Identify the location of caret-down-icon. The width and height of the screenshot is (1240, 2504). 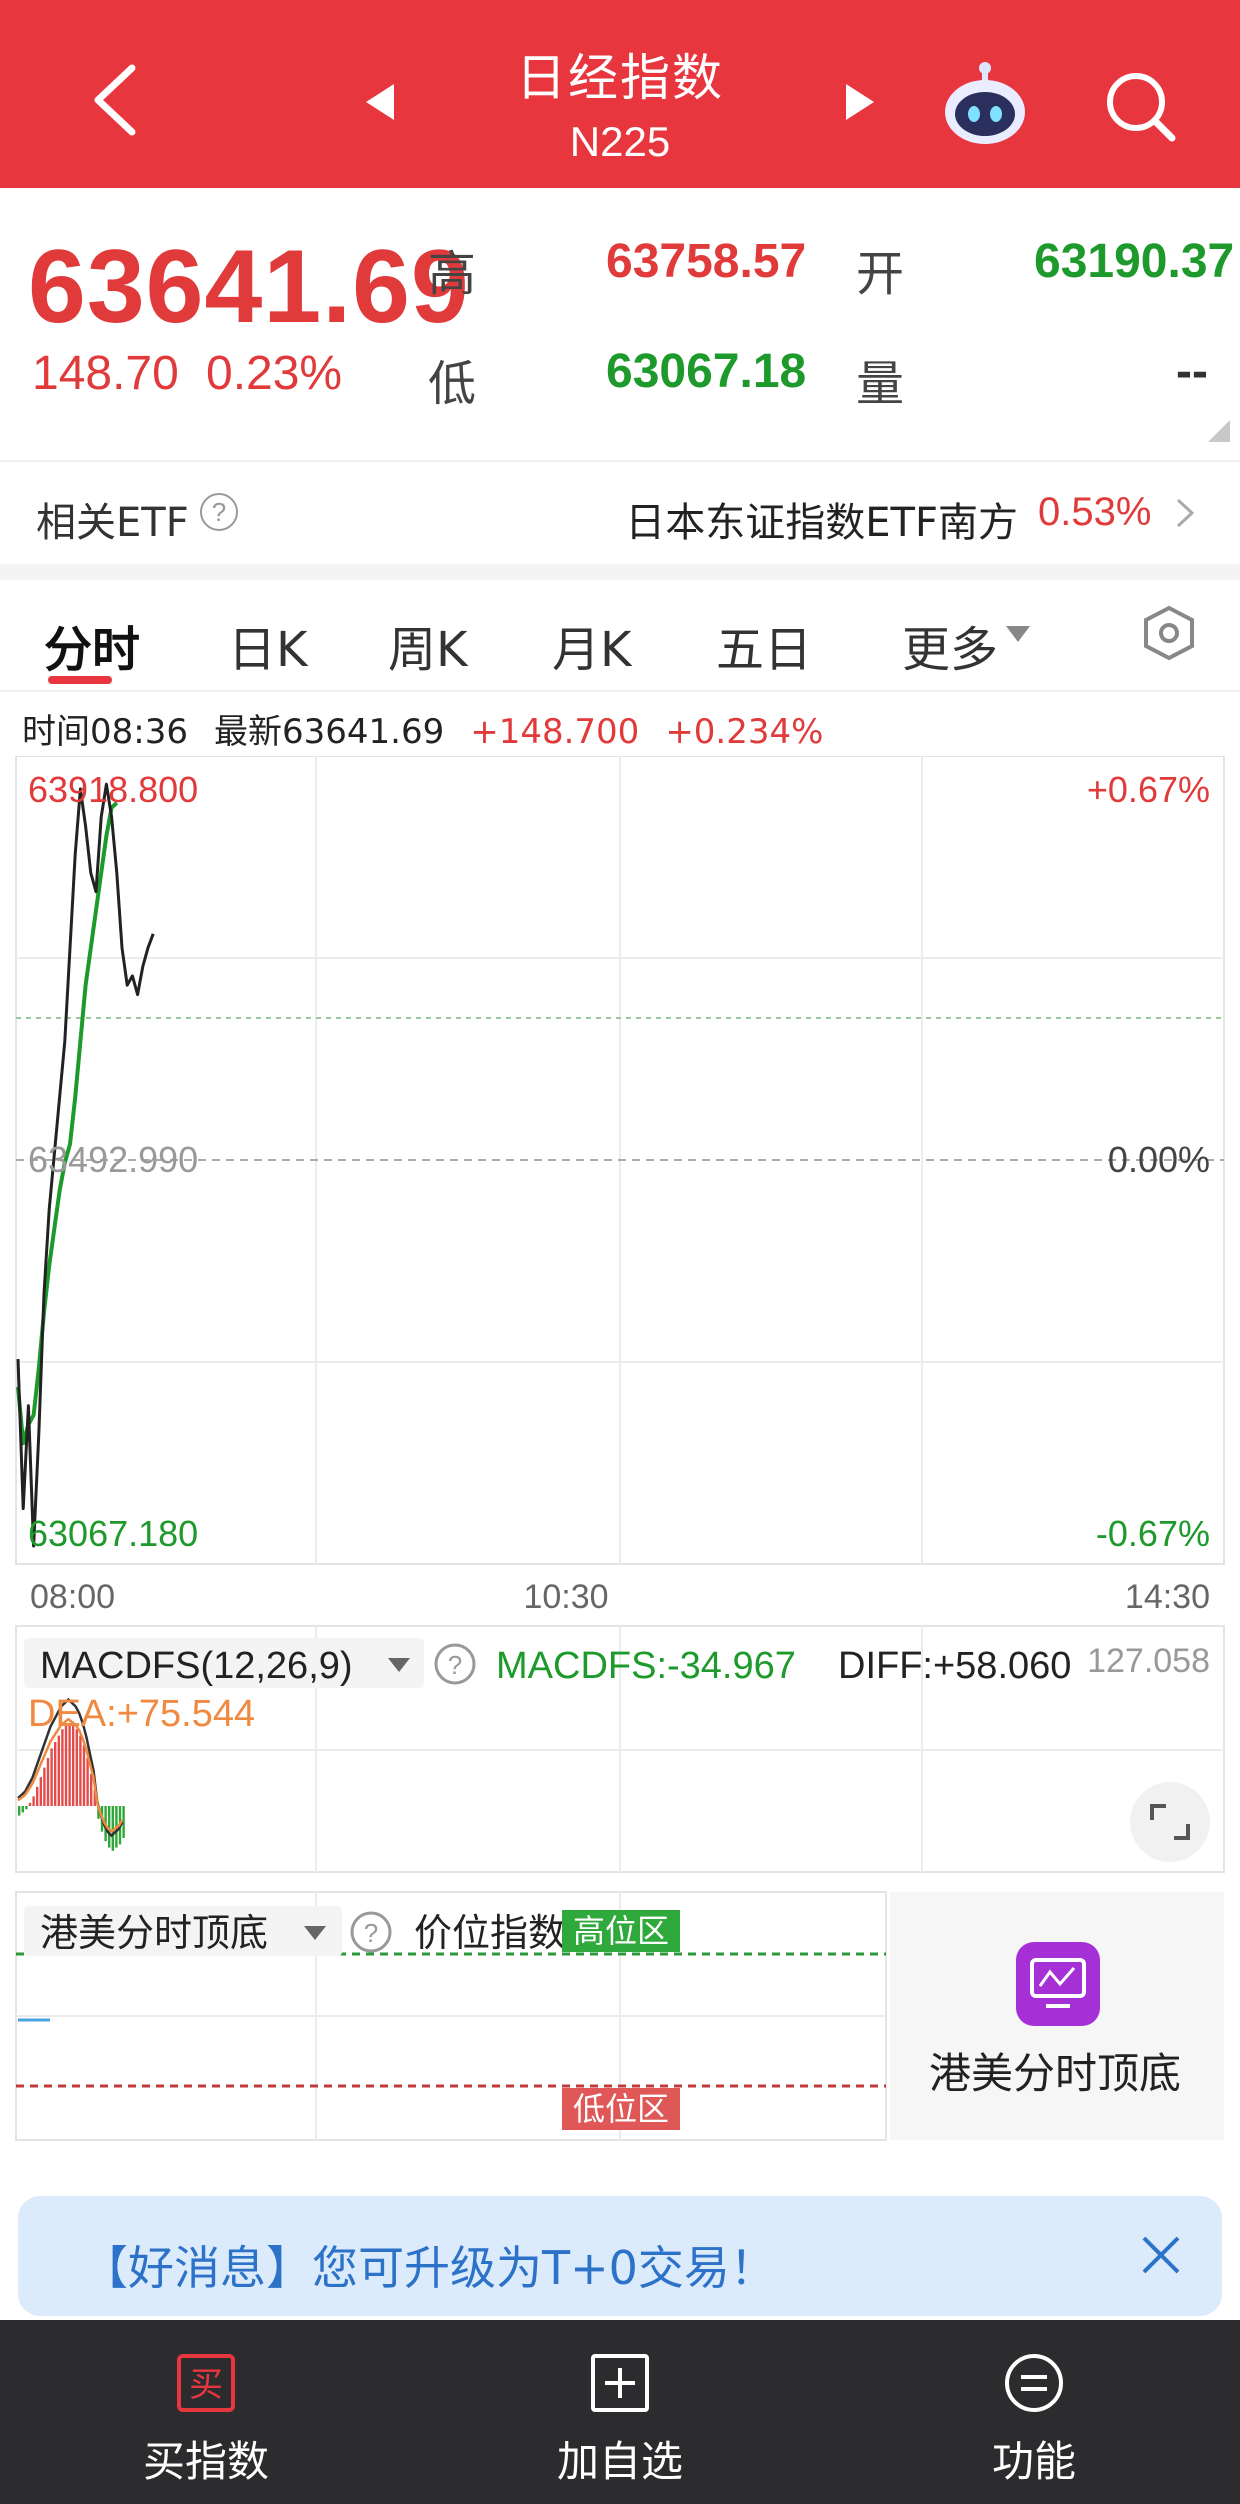
(1018, 634).